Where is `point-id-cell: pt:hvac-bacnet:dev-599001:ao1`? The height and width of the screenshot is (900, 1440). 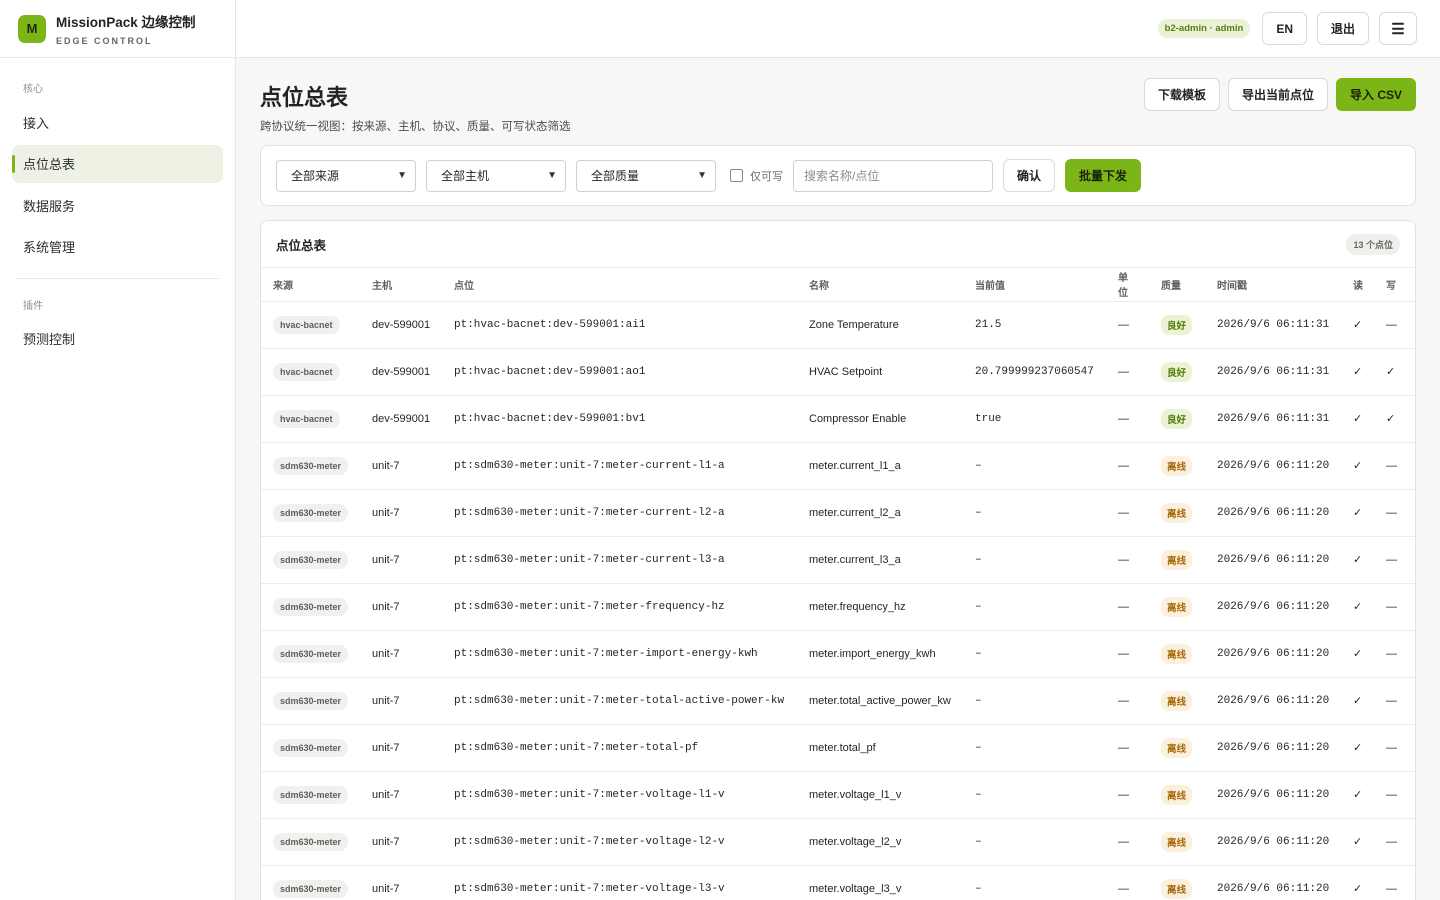
point-id-cell: pt:hvac-bacnet:dev-599001:ao1 is located at coordinates (619, 372).